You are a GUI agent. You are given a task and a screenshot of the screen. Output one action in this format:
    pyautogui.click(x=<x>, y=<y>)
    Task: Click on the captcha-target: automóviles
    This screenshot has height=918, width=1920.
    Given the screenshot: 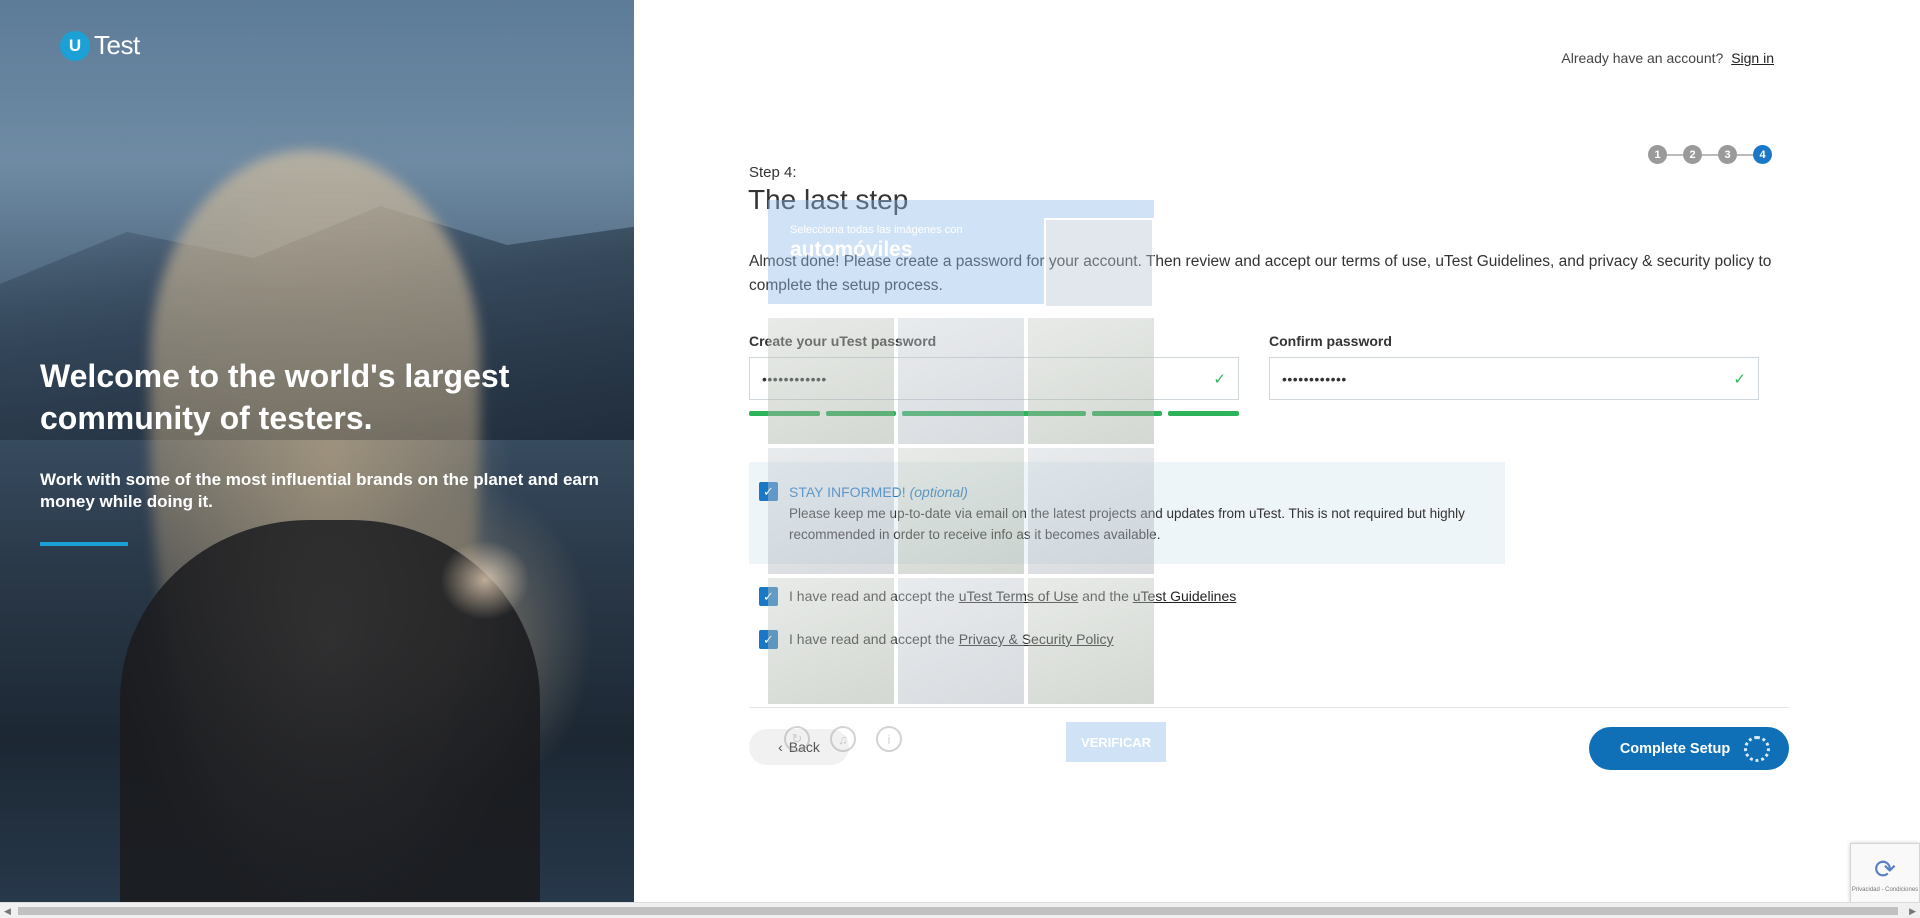 What is the action you would take?
    pyautogui.click(x=851, y=249)
    